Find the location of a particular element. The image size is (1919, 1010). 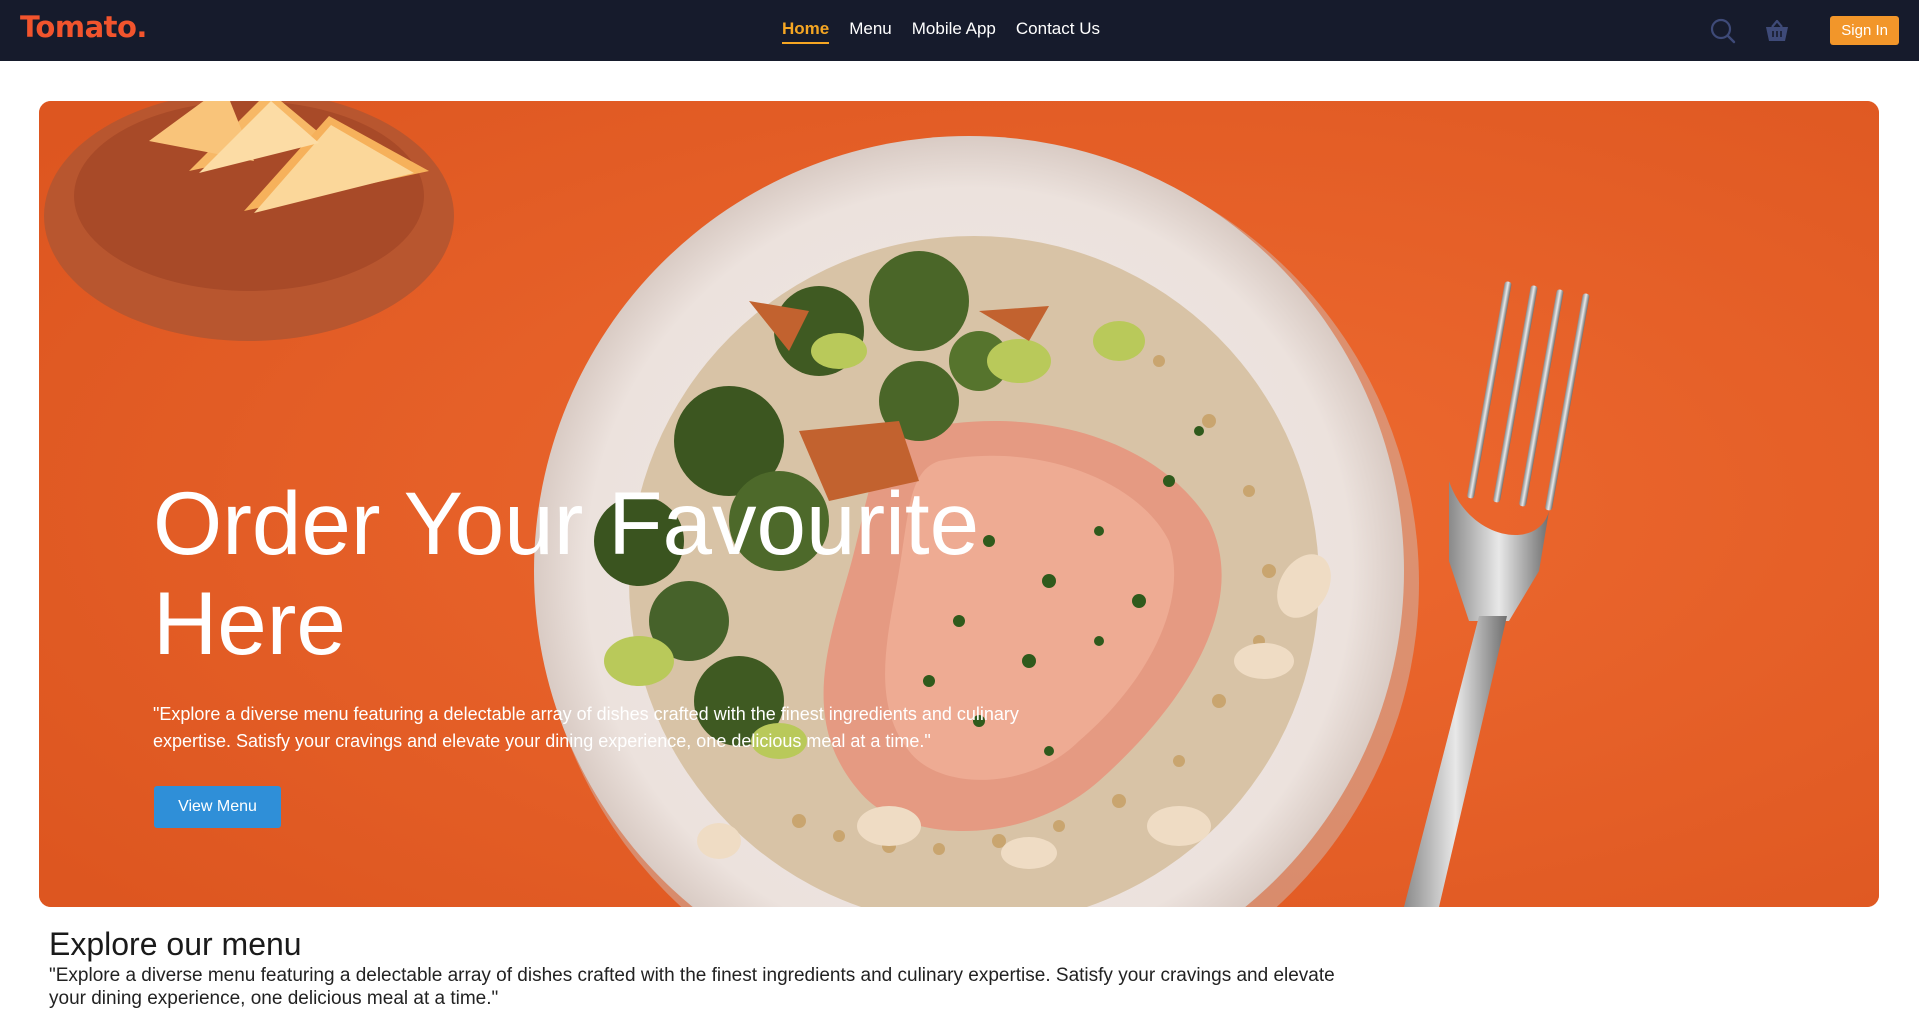

nav-link-home: Home is located at coordinates (806, 31).